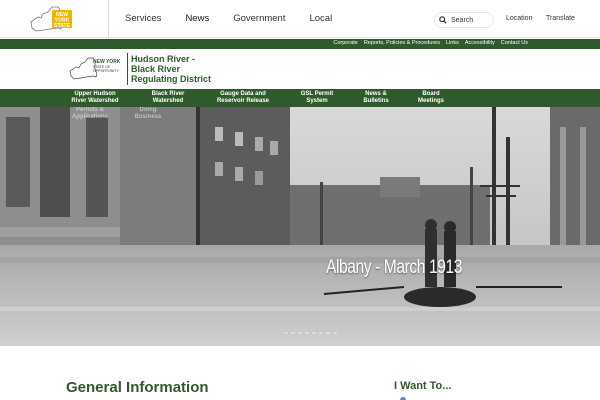 This screenshot has height=400, width=600. I want to click on search-icon, so click(443, 20).